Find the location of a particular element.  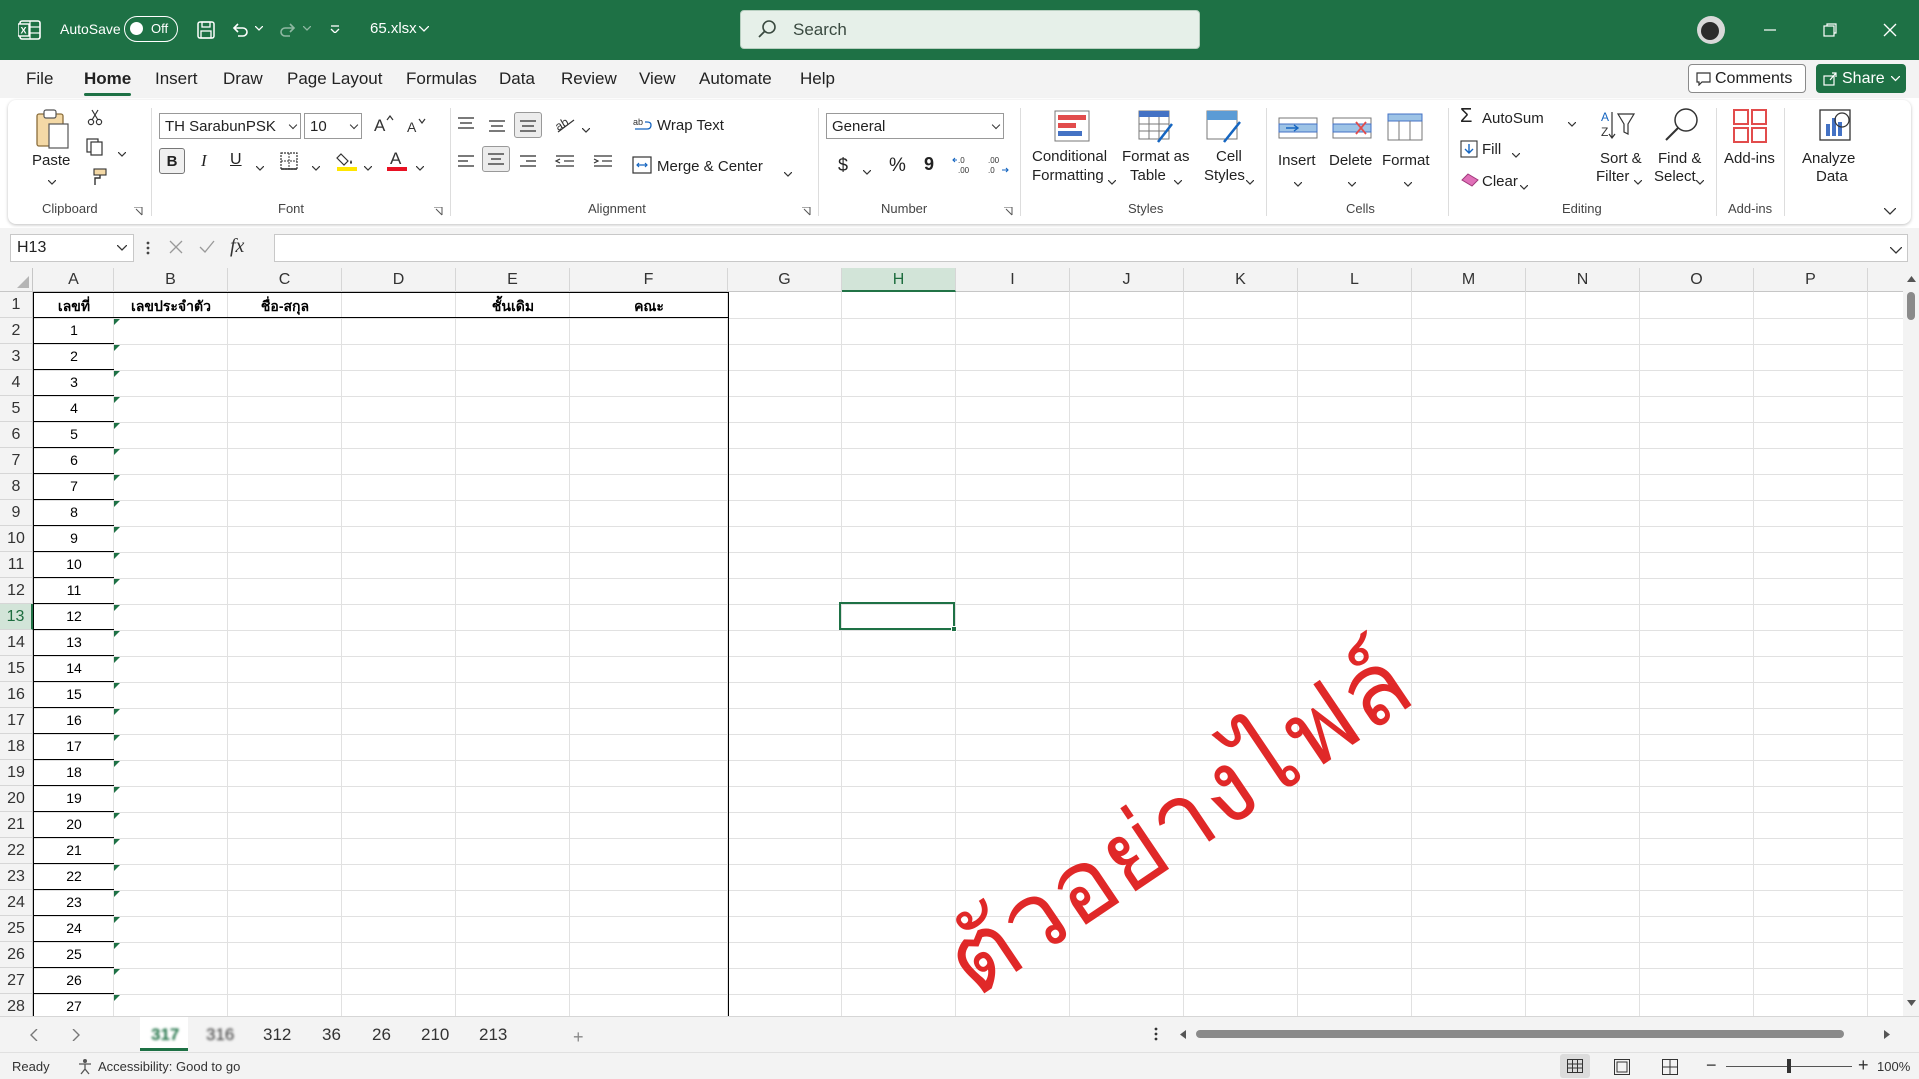

scroll-left-icon is located at coordinates (1183, 1034).